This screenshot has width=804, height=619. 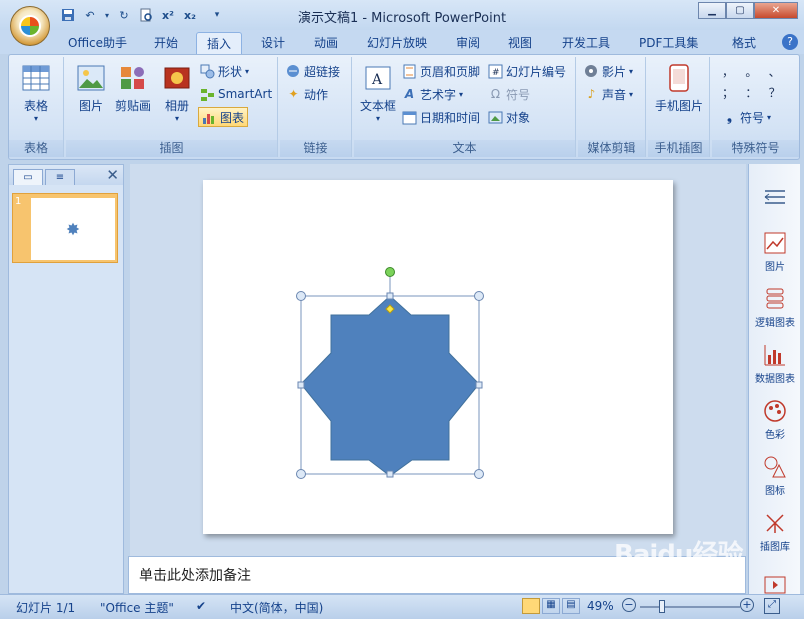 I want to click on movie-button: 影片 ▾, so click(x=608, y=71).